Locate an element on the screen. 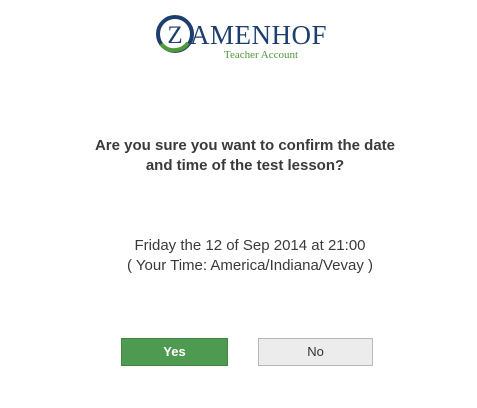 This screenshot has height=408, width=477. logo-emblem-icon: Z is located at coordinates (175, 34).